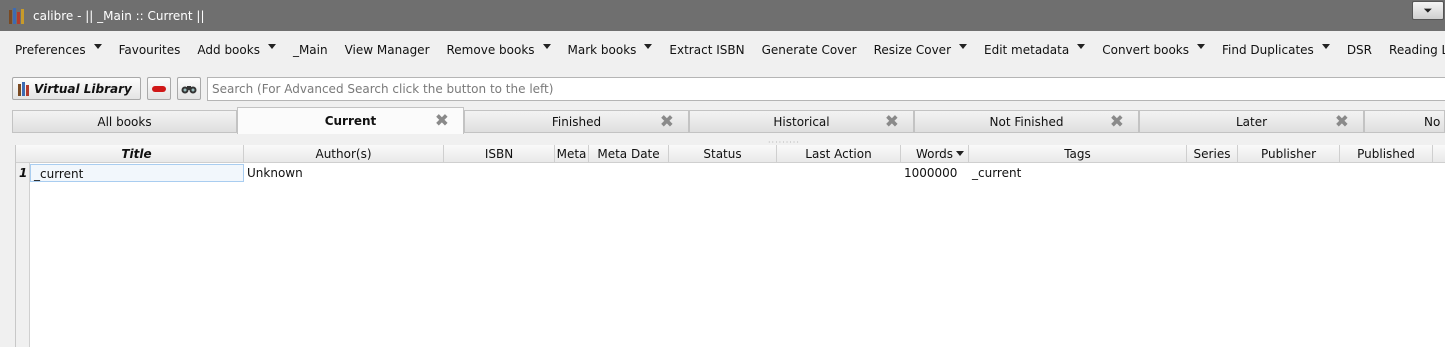 The image size is (1445, 347). Describe the element at coordinates (1078, 154) in the screenshot. I see `column-header-tags: Tags` at that location.